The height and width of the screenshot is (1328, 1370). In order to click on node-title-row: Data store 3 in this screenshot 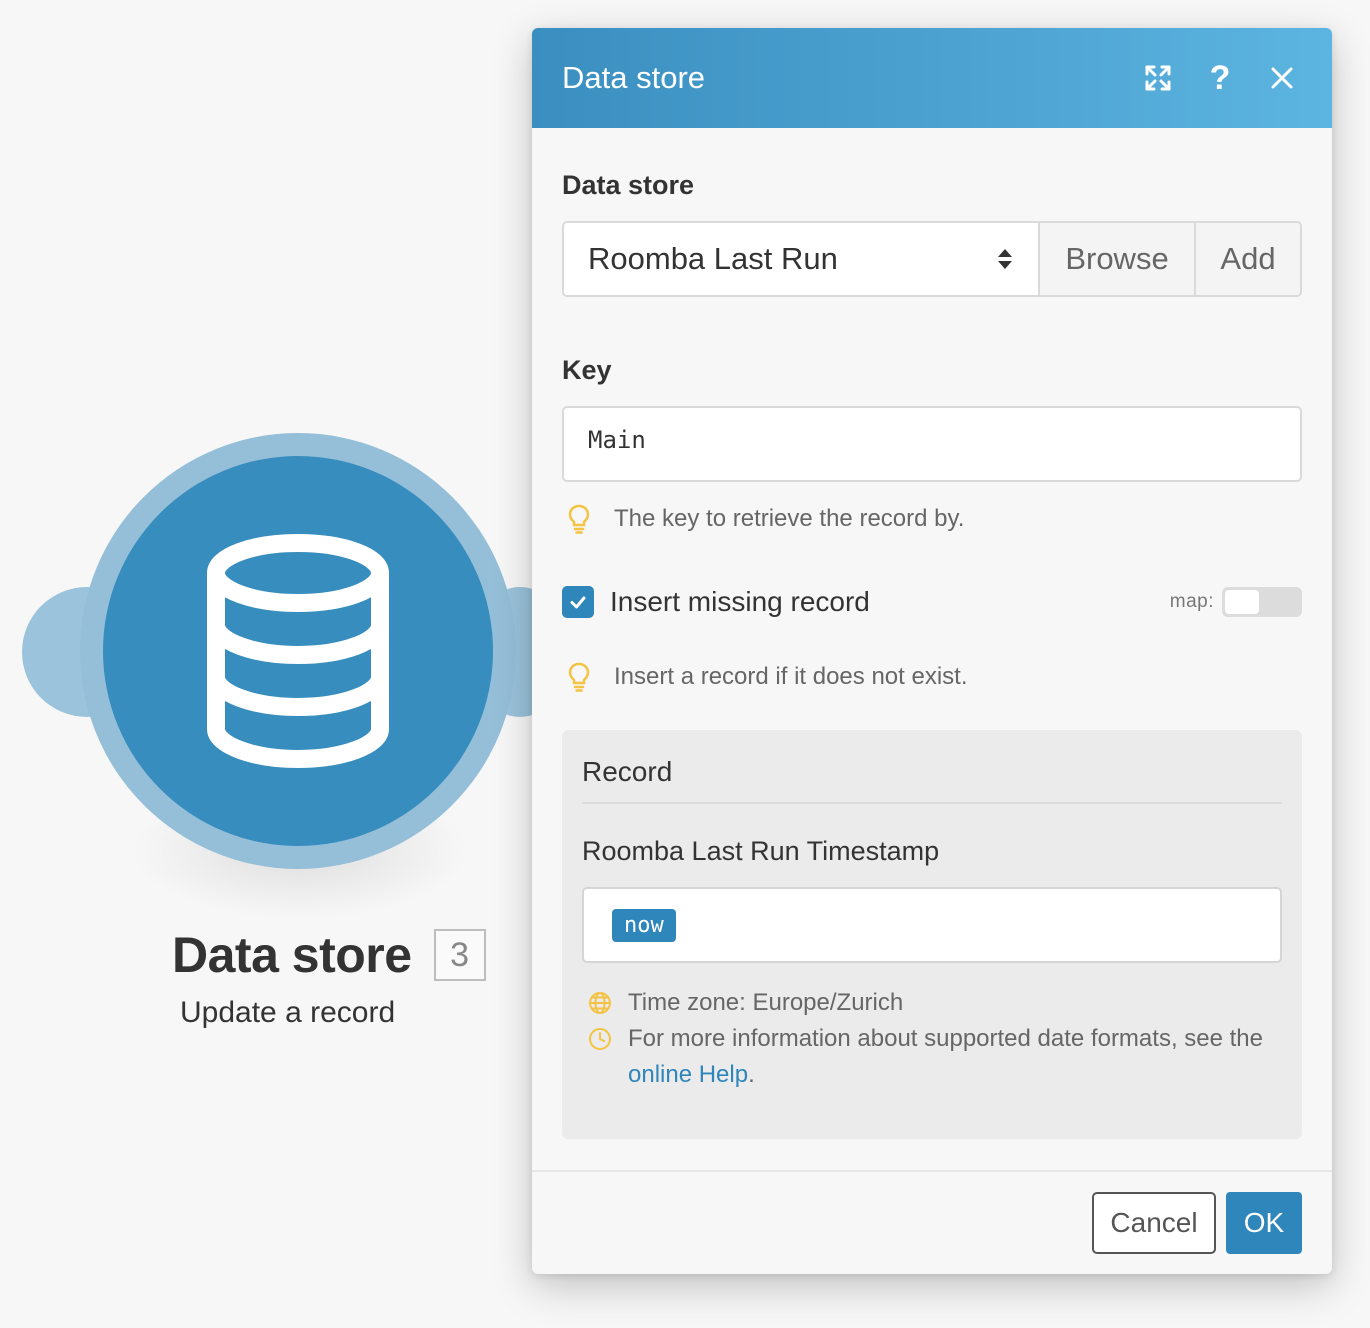, I will do `click(329, 955)`.